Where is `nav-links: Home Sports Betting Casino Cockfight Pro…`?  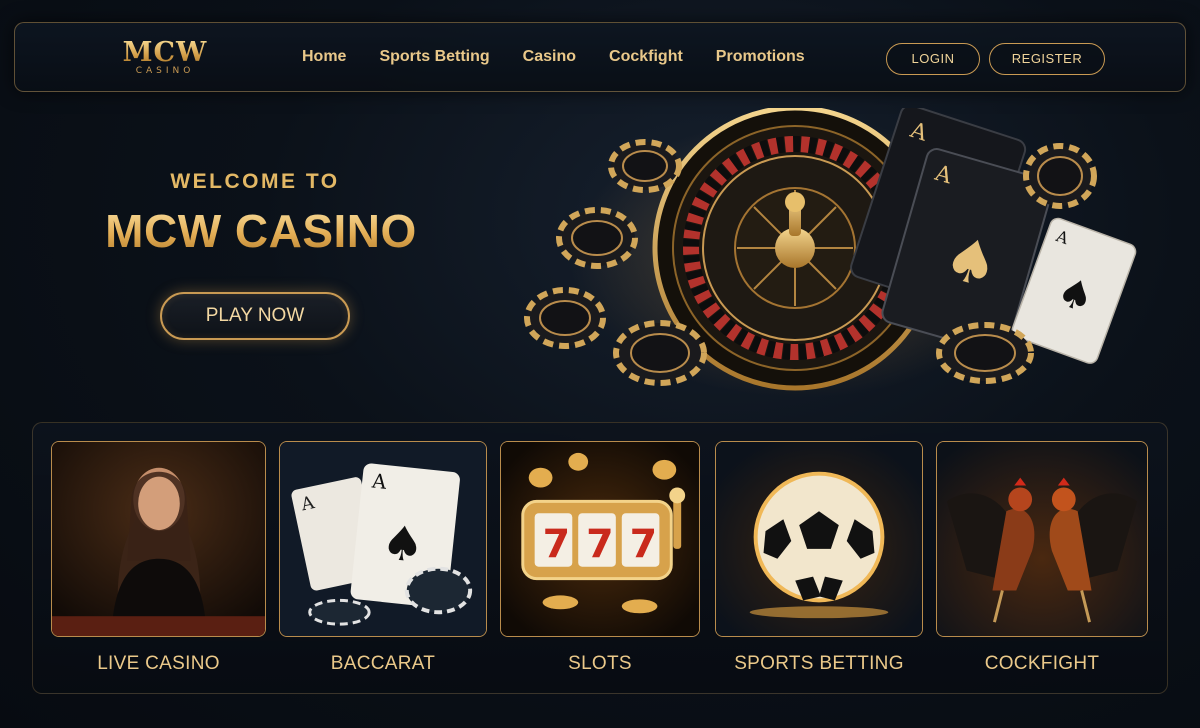 nav-links: Home Sports Betting Casino Cockfight Pro… is located at coordinates (570, 57).